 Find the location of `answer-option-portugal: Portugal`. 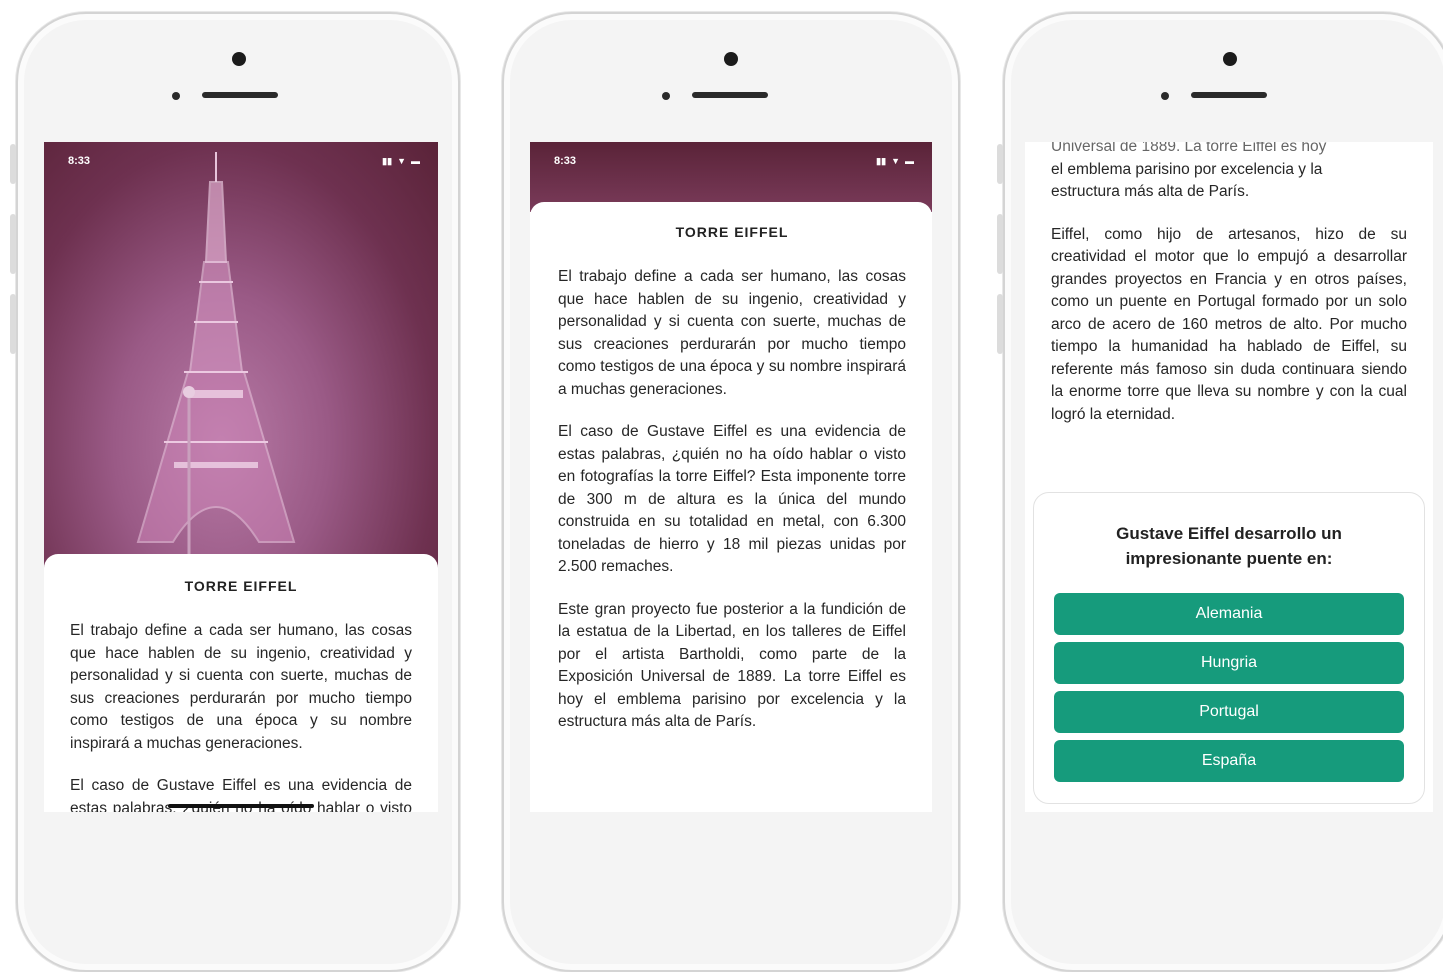

answer-option-portugal: Portugal is located at coordinates (1229, 712).